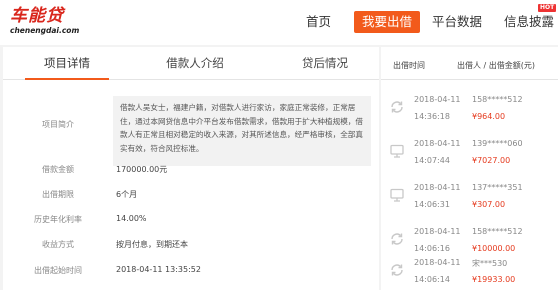 This screenshot has width=558, height=290. What do you see at coordinates (37, 16) in the screenshot?
I see `logo-main-text: 车能贷` at bounding box center [37, 16].